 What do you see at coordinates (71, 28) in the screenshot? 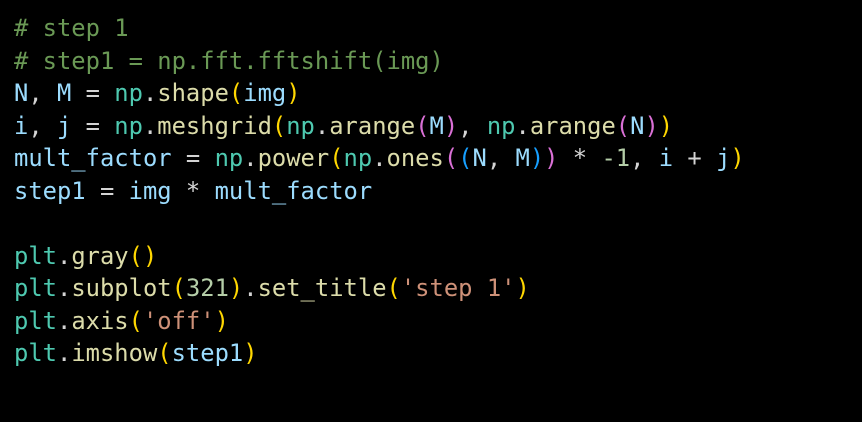
I see `comment-token: # step 1` at bounding box center [71, 28].